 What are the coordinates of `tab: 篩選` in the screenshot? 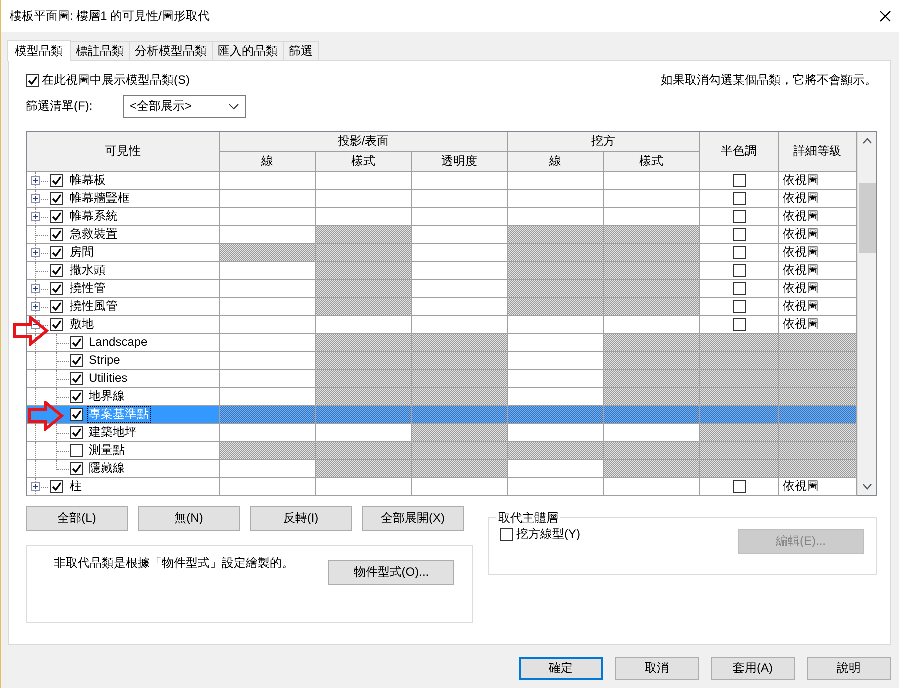 It's located at (301, 50).